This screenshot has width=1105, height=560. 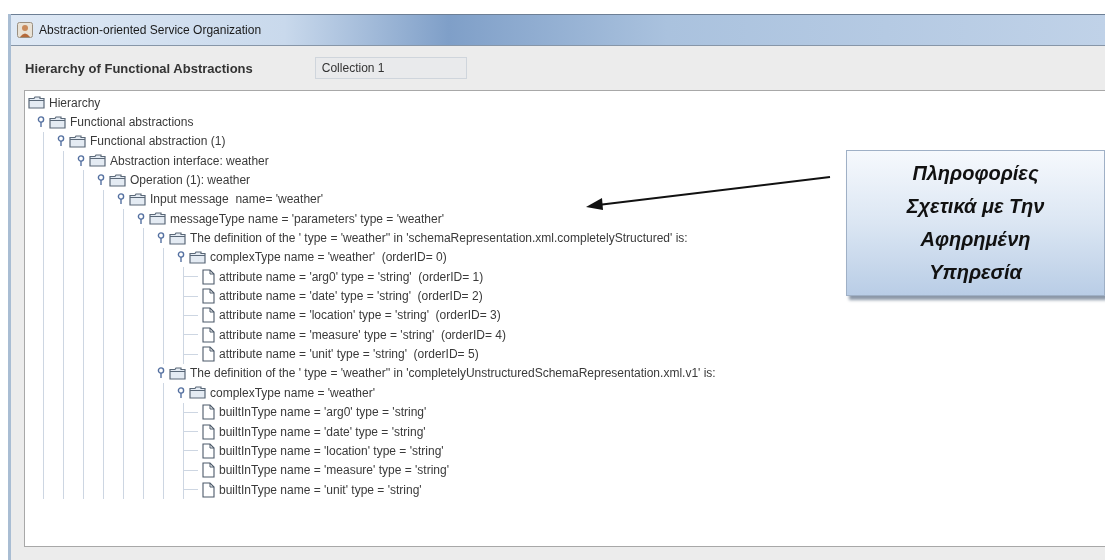 I want to click on tree-item: The definition of the ' type = 'weather'' in 'completelyUnstructuredSchemaRepresentation.xml.v1' is:, so click(x=453, y=373).